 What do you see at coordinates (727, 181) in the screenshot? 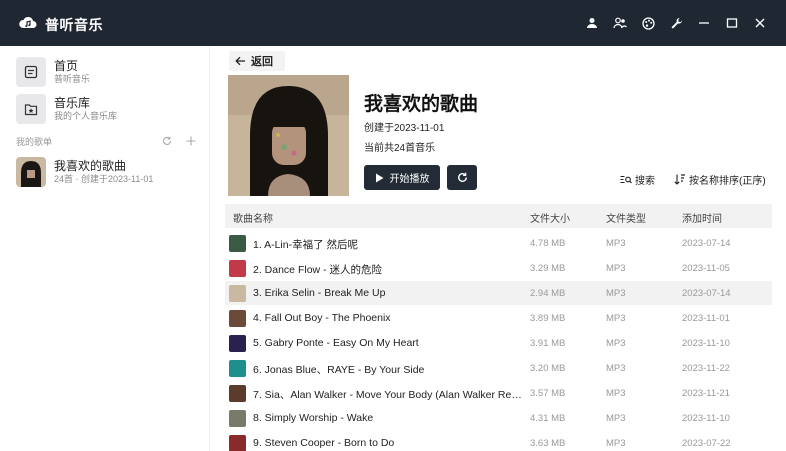
I see `sort-label: 按名称排序(正序)` at bounding box center [727, 181].